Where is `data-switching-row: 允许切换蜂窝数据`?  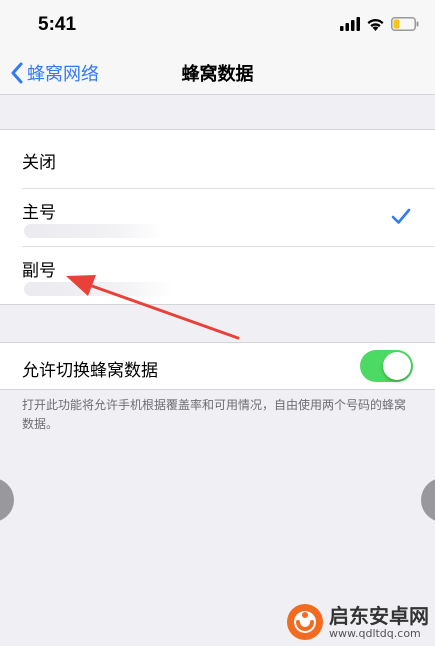 data-switching-row: 允许切换蜂窝数据 is located at coordinates (217, 366).